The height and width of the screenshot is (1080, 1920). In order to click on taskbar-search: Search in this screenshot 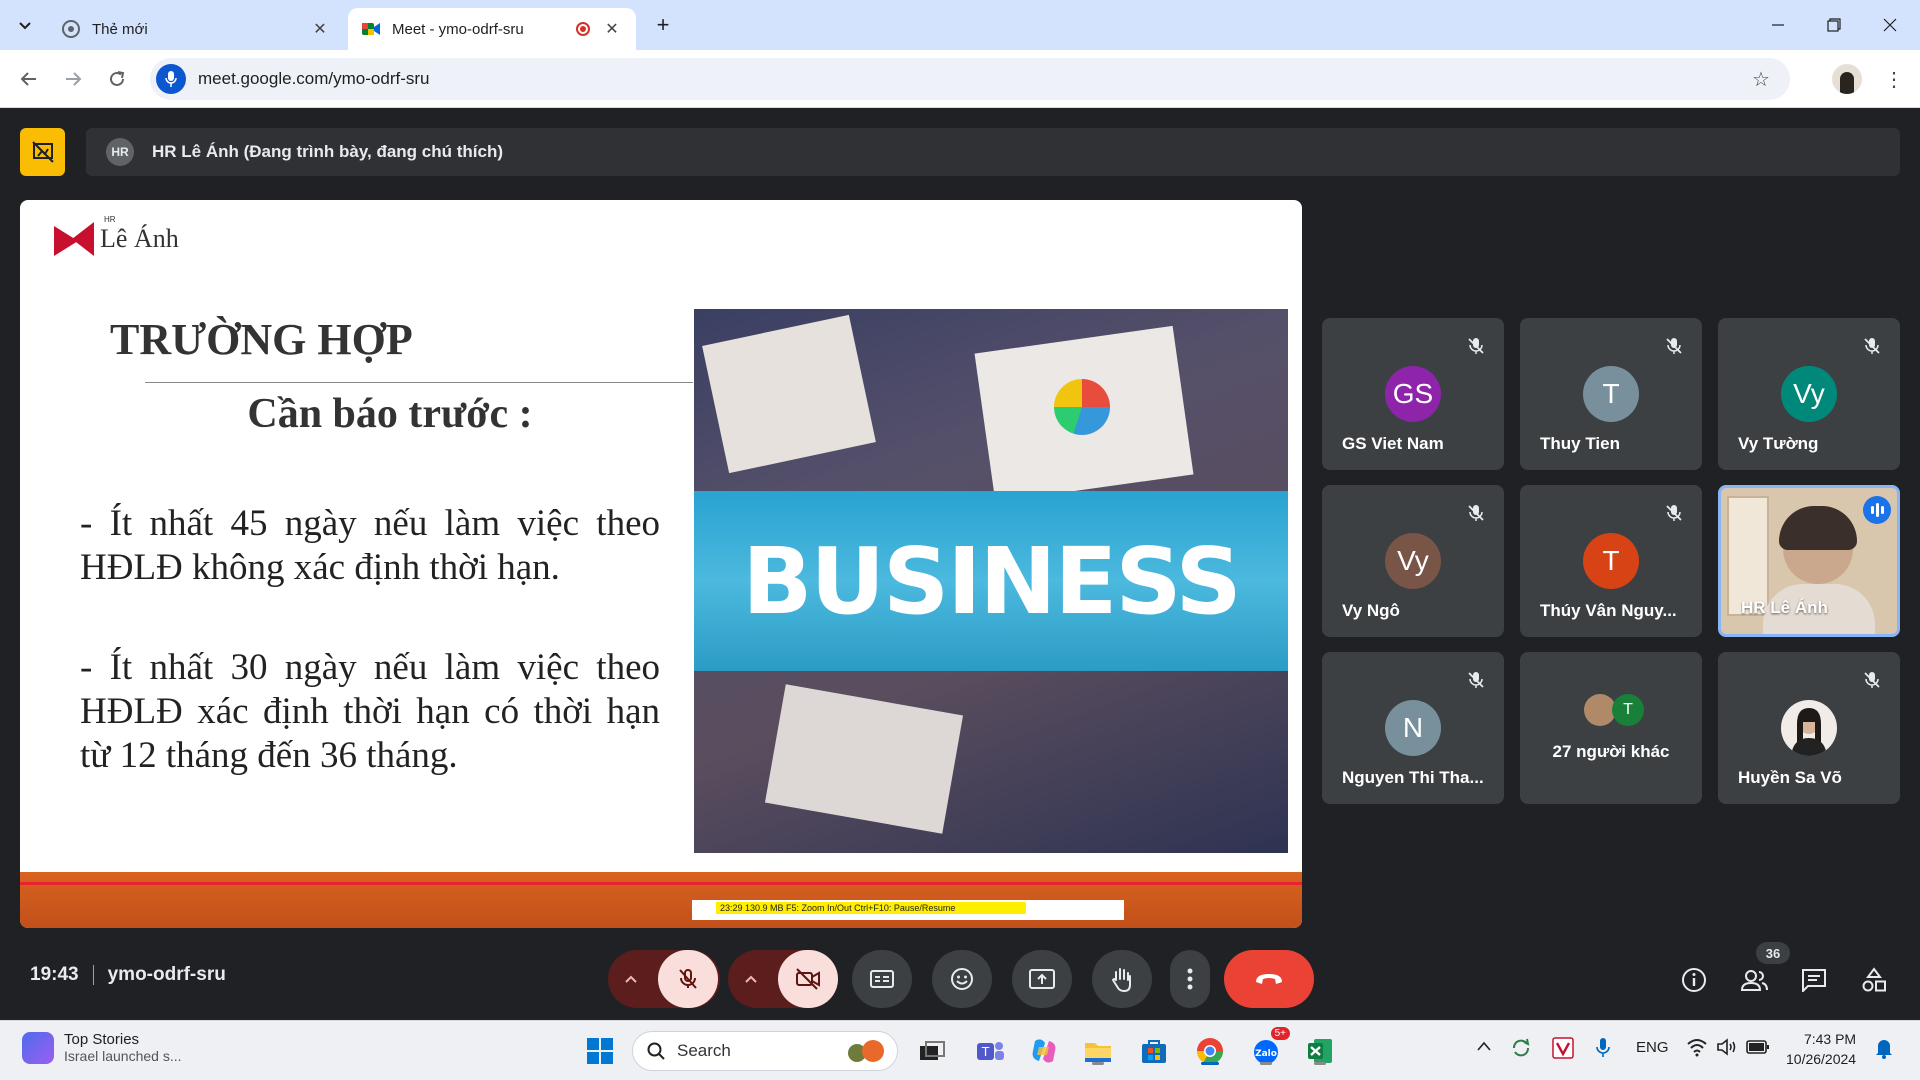, I will do `click(765, 1051)`.